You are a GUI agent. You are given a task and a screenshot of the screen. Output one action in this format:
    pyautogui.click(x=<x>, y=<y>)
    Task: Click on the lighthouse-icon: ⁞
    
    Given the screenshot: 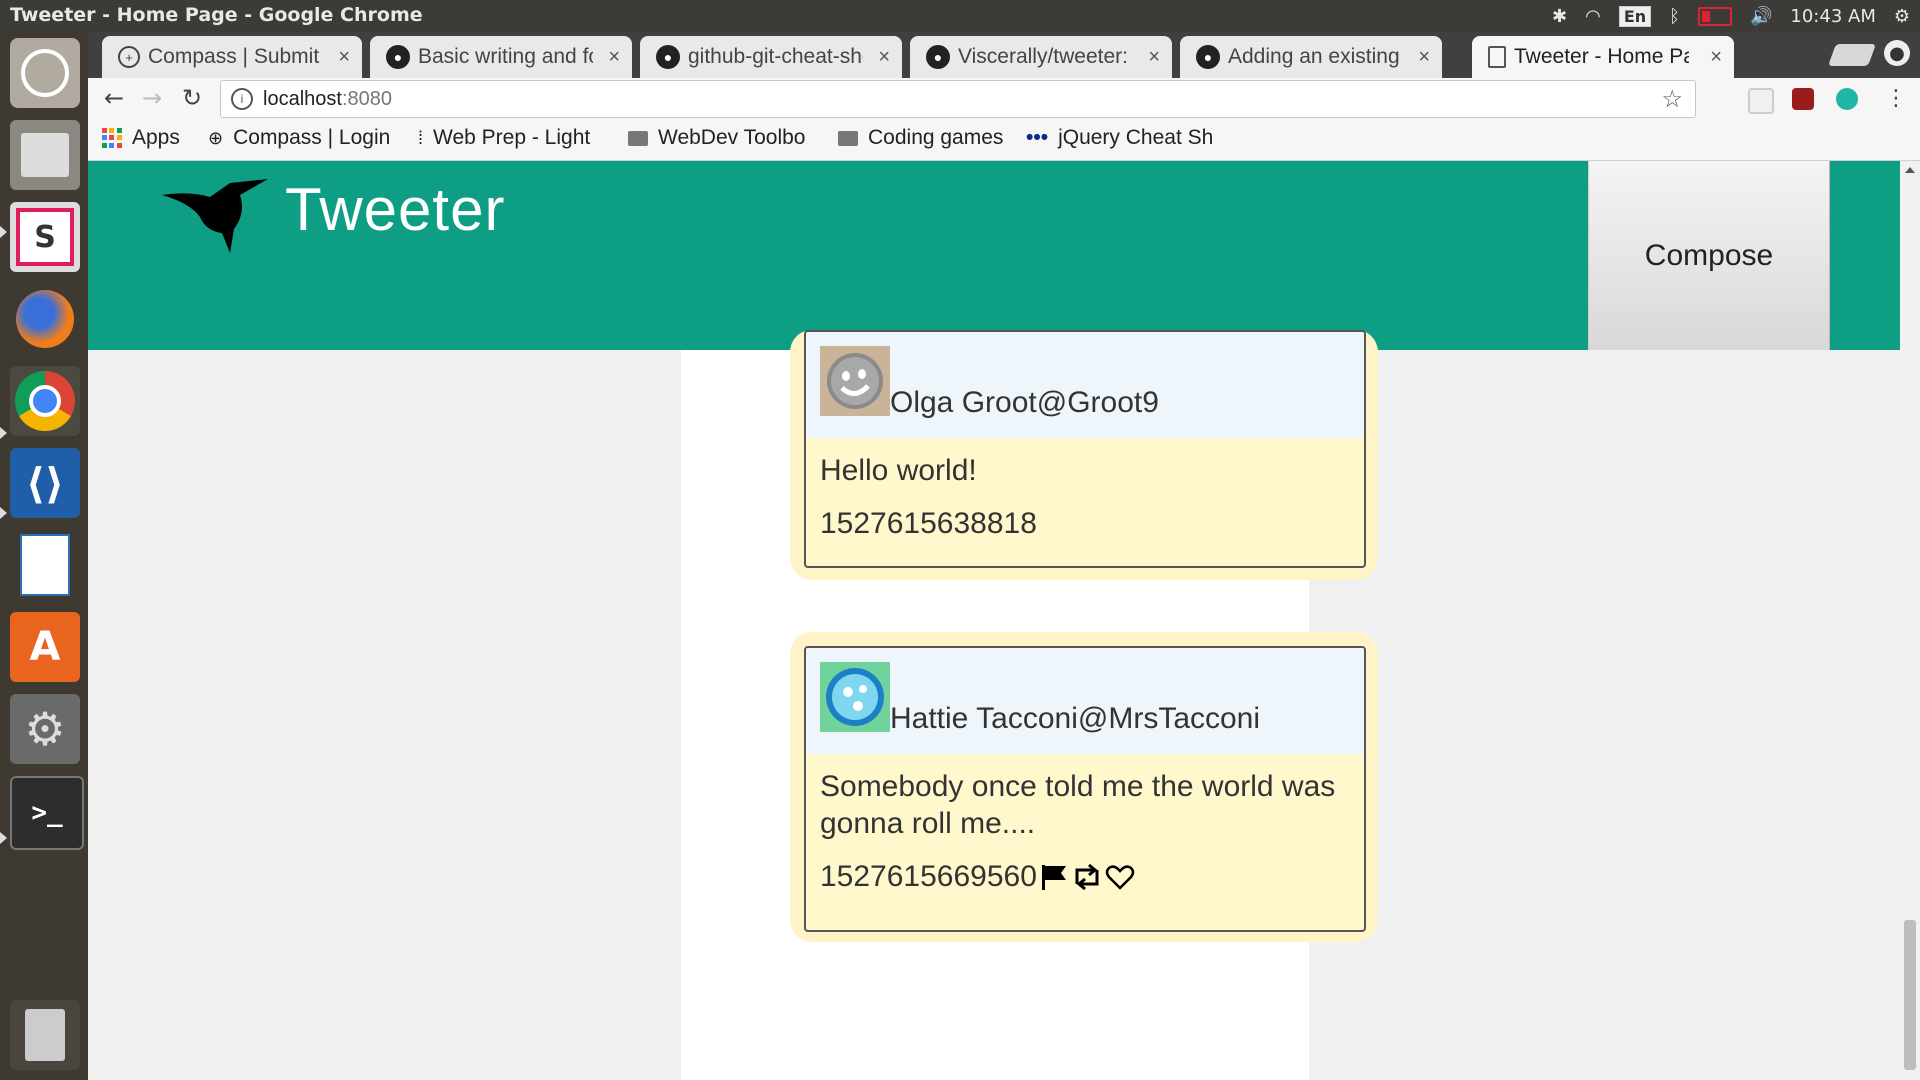 What is the action you would take?
    pyautogui.click(x=421, y=137)
    